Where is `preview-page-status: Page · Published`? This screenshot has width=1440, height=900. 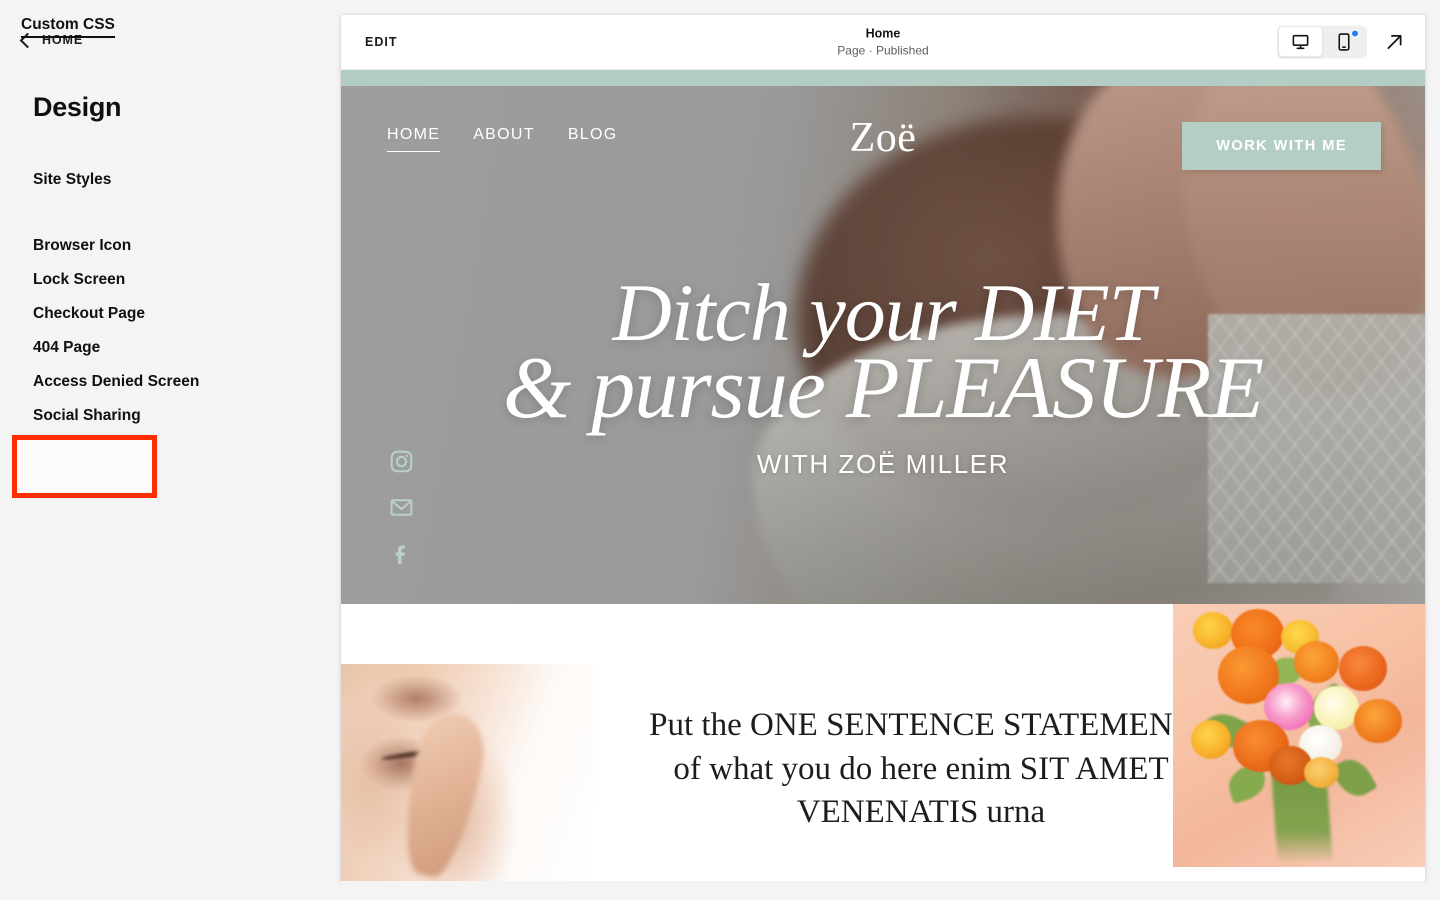 preview-page-status: Page · Published is located at coordinates (883, 50).